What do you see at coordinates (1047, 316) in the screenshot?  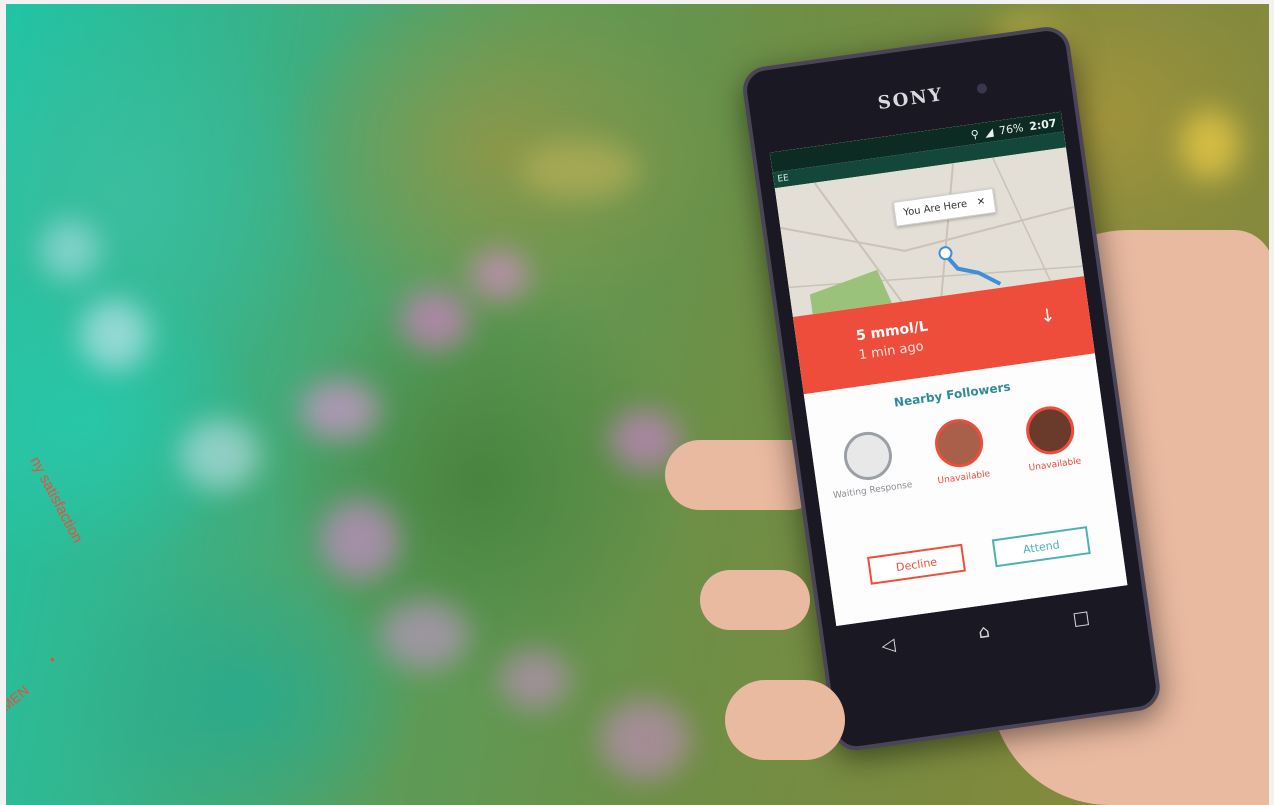 I see `arrow-down-icon: ↓` at bounding box center [1047, 316].